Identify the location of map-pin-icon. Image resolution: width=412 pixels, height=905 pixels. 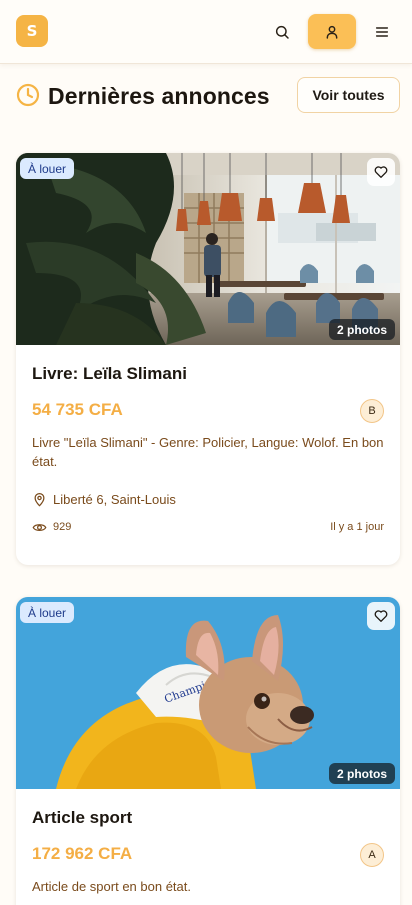
(39, 499).